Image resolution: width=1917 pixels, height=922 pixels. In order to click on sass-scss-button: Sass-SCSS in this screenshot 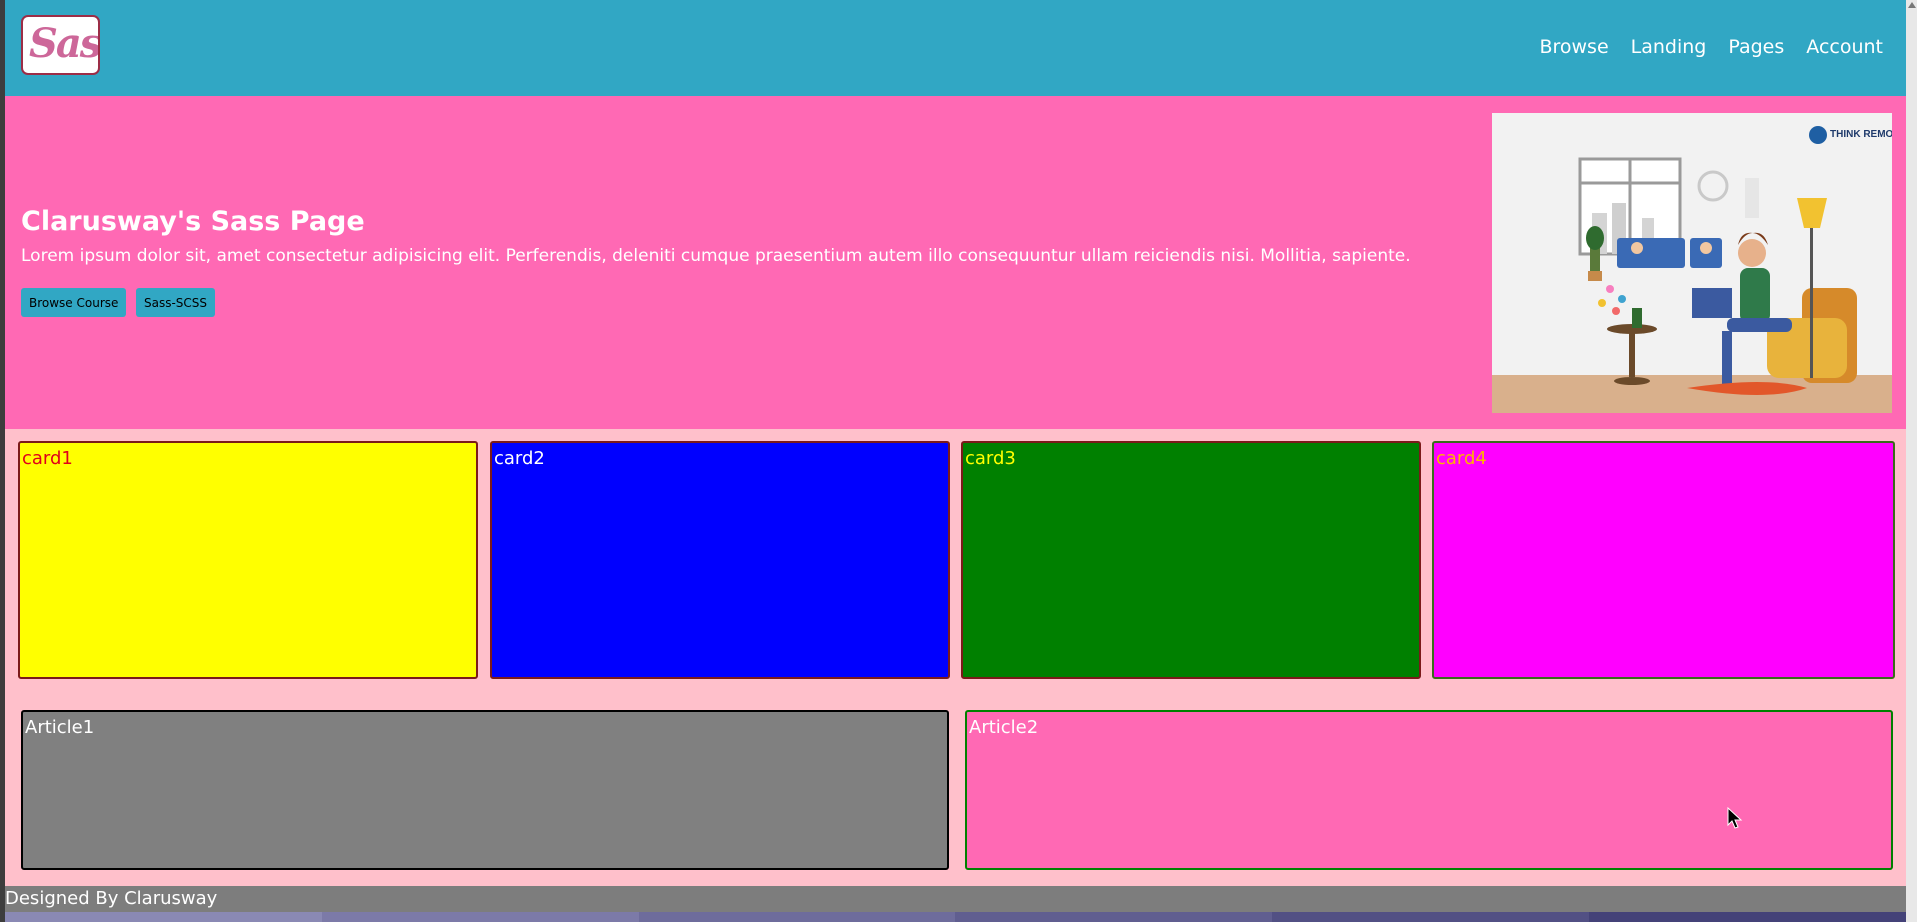, I will do `click(176, 302)`.